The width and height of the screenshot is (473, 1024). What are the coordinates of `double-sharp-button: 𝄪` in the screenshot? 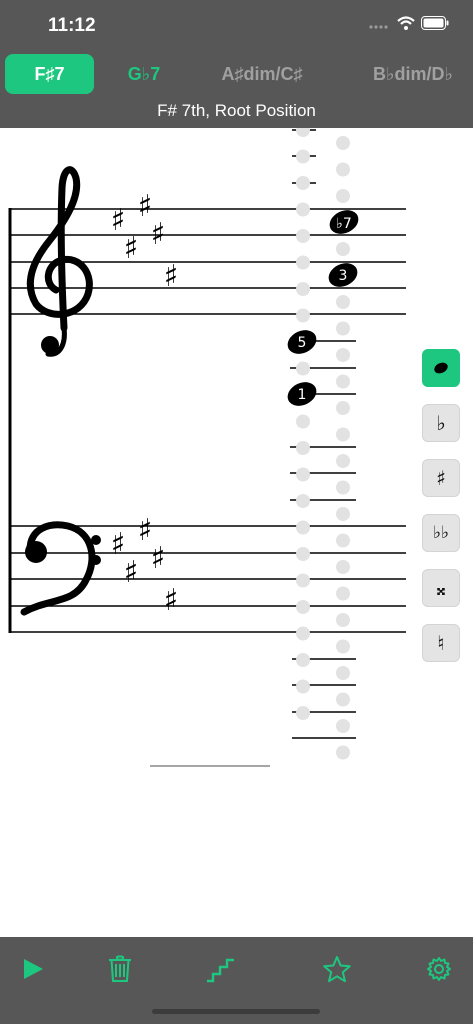 It's located at (441, 588).